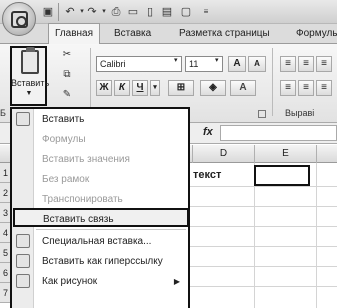 This screenshot has width=337, height=308. Describe the element at coordinates (86, 159) in the screenshot. I see `menu-item-label: Вставить значения` at that location.